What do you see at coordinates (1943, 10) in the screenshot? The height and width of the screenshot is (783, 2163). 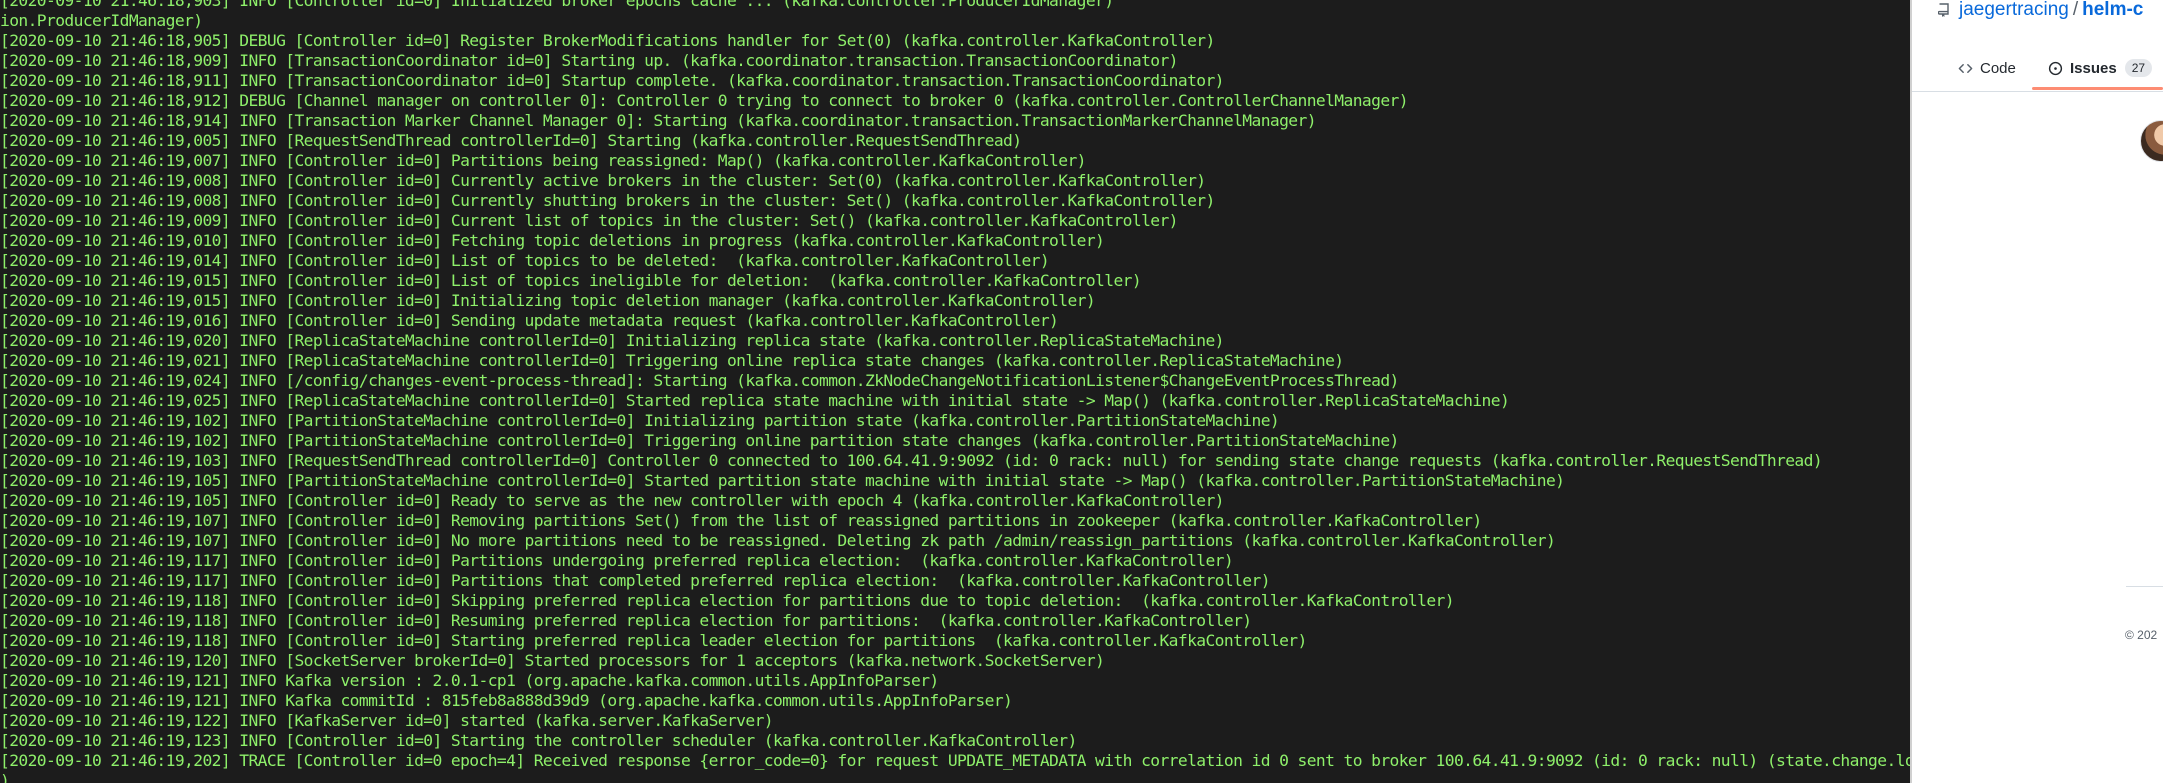 I see `repo-icon` at bounding box center [1943, 10].